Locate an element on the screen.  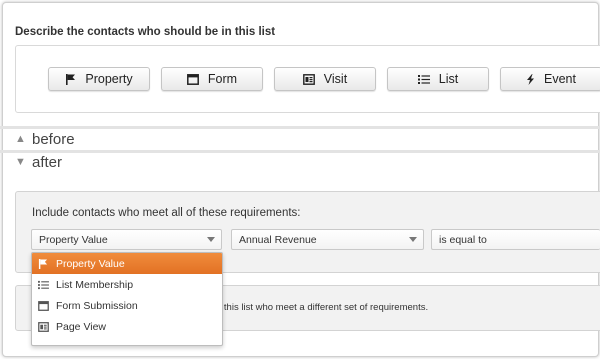
operator-select: is equal to is located at coordinates (515, 239).